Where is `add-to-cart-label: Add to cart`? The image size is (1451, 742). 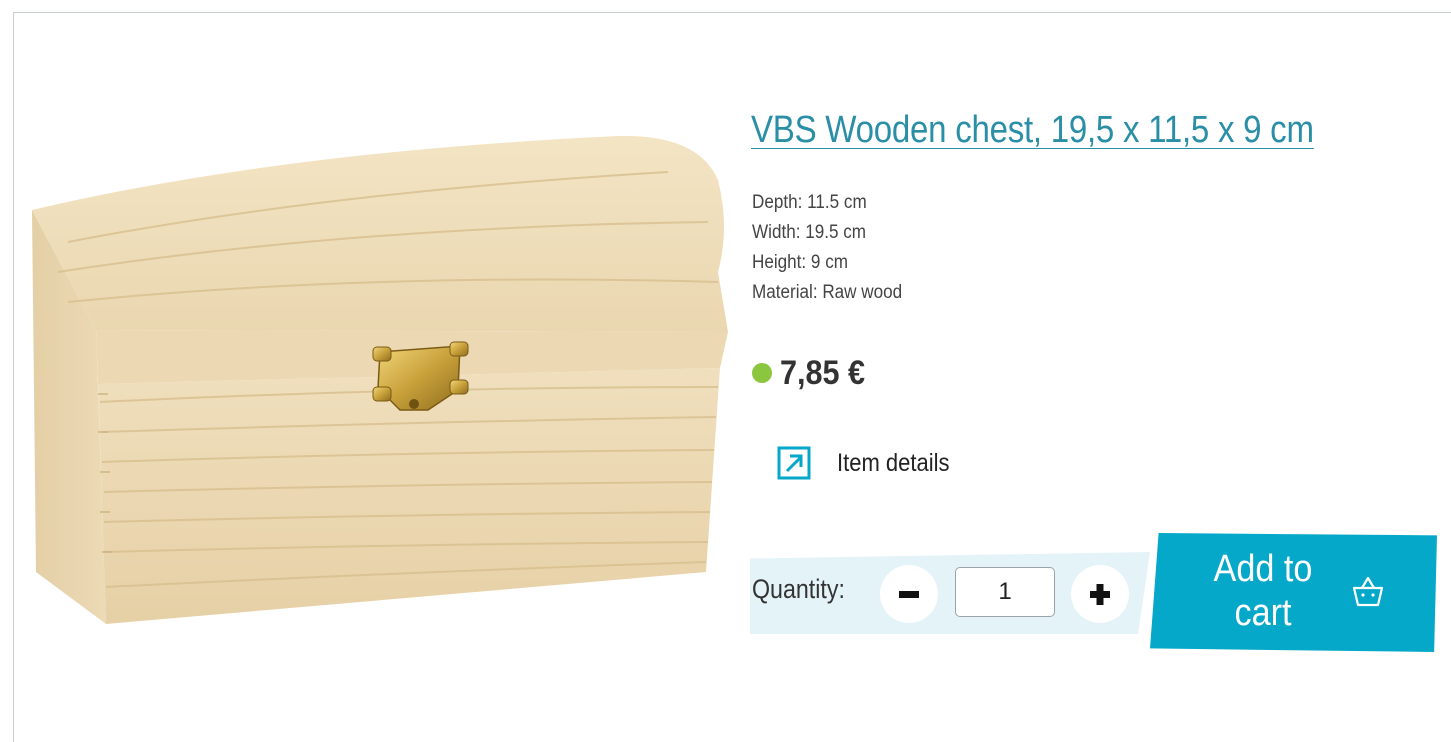 add-to-cart-label: Add to cart is located at coordinates (1263, 591).